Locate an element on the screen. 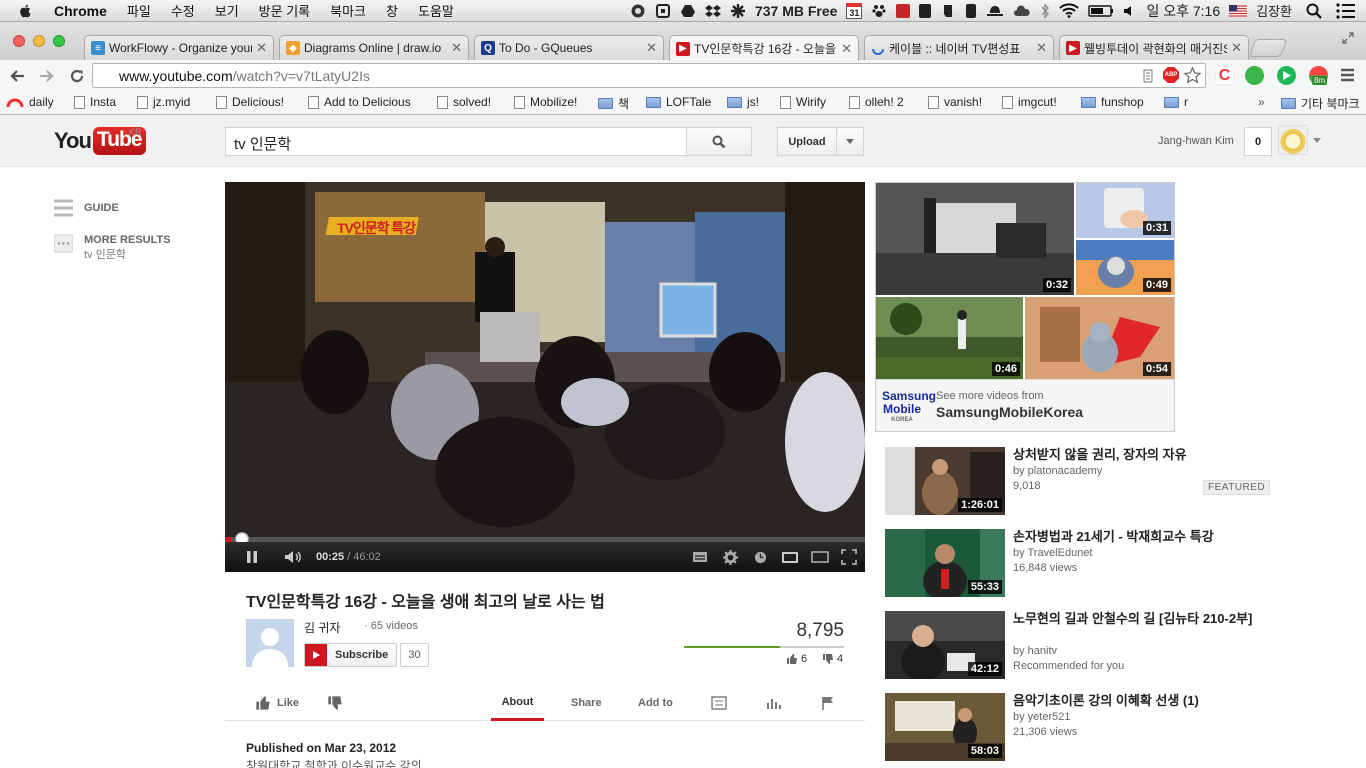 The image size is (1366, 768). paw-icon is located at coordinates (879, 11).